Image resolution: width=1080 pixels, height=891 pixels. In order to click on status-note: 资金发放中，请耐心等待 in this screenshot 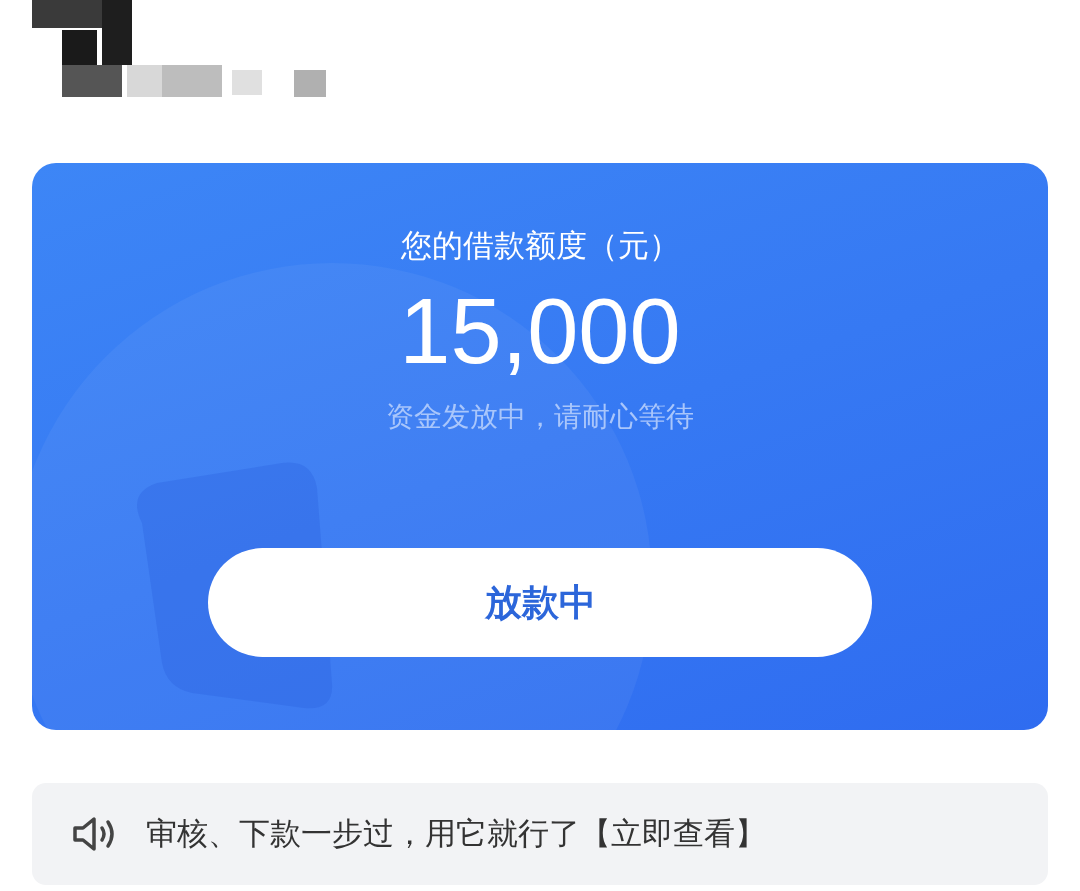, I will do `click(540, 417)`.